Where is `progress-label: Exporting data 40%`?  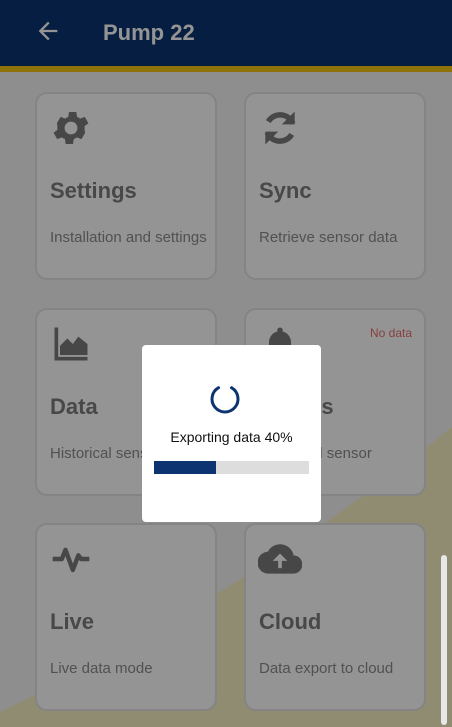 progress-label: Exporting data 40% is located at coordinates (231, 437).